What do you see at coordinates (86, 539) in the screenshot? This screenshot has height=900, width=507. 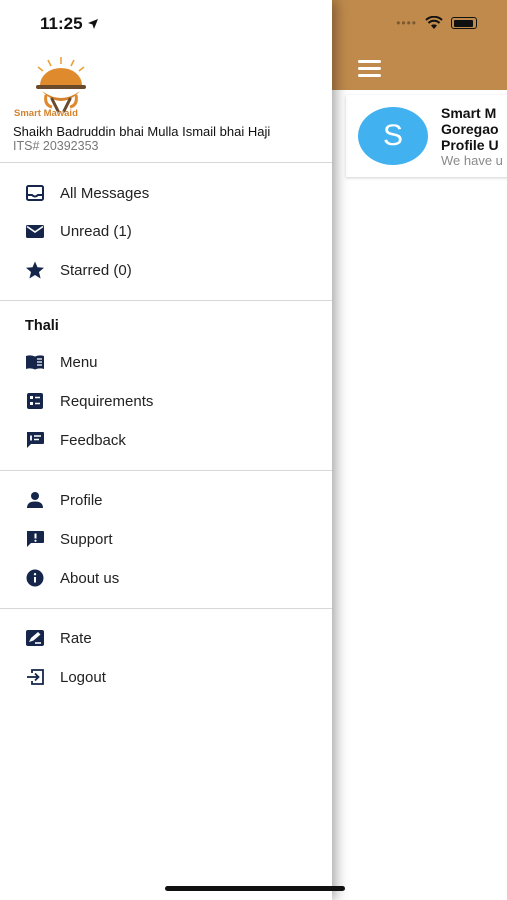 I see `drawer-item-label: Support` at bounding box center [86, 539].